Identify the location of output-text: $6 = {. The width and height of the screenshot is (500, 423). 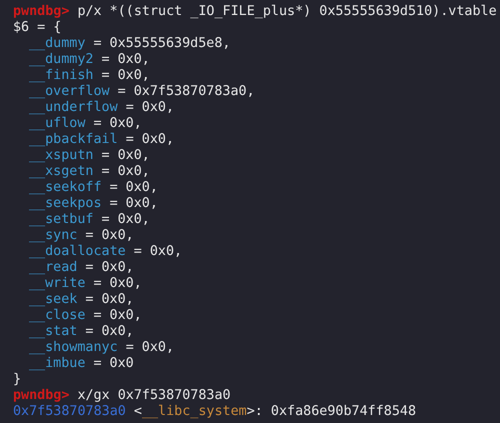
(37, 28).